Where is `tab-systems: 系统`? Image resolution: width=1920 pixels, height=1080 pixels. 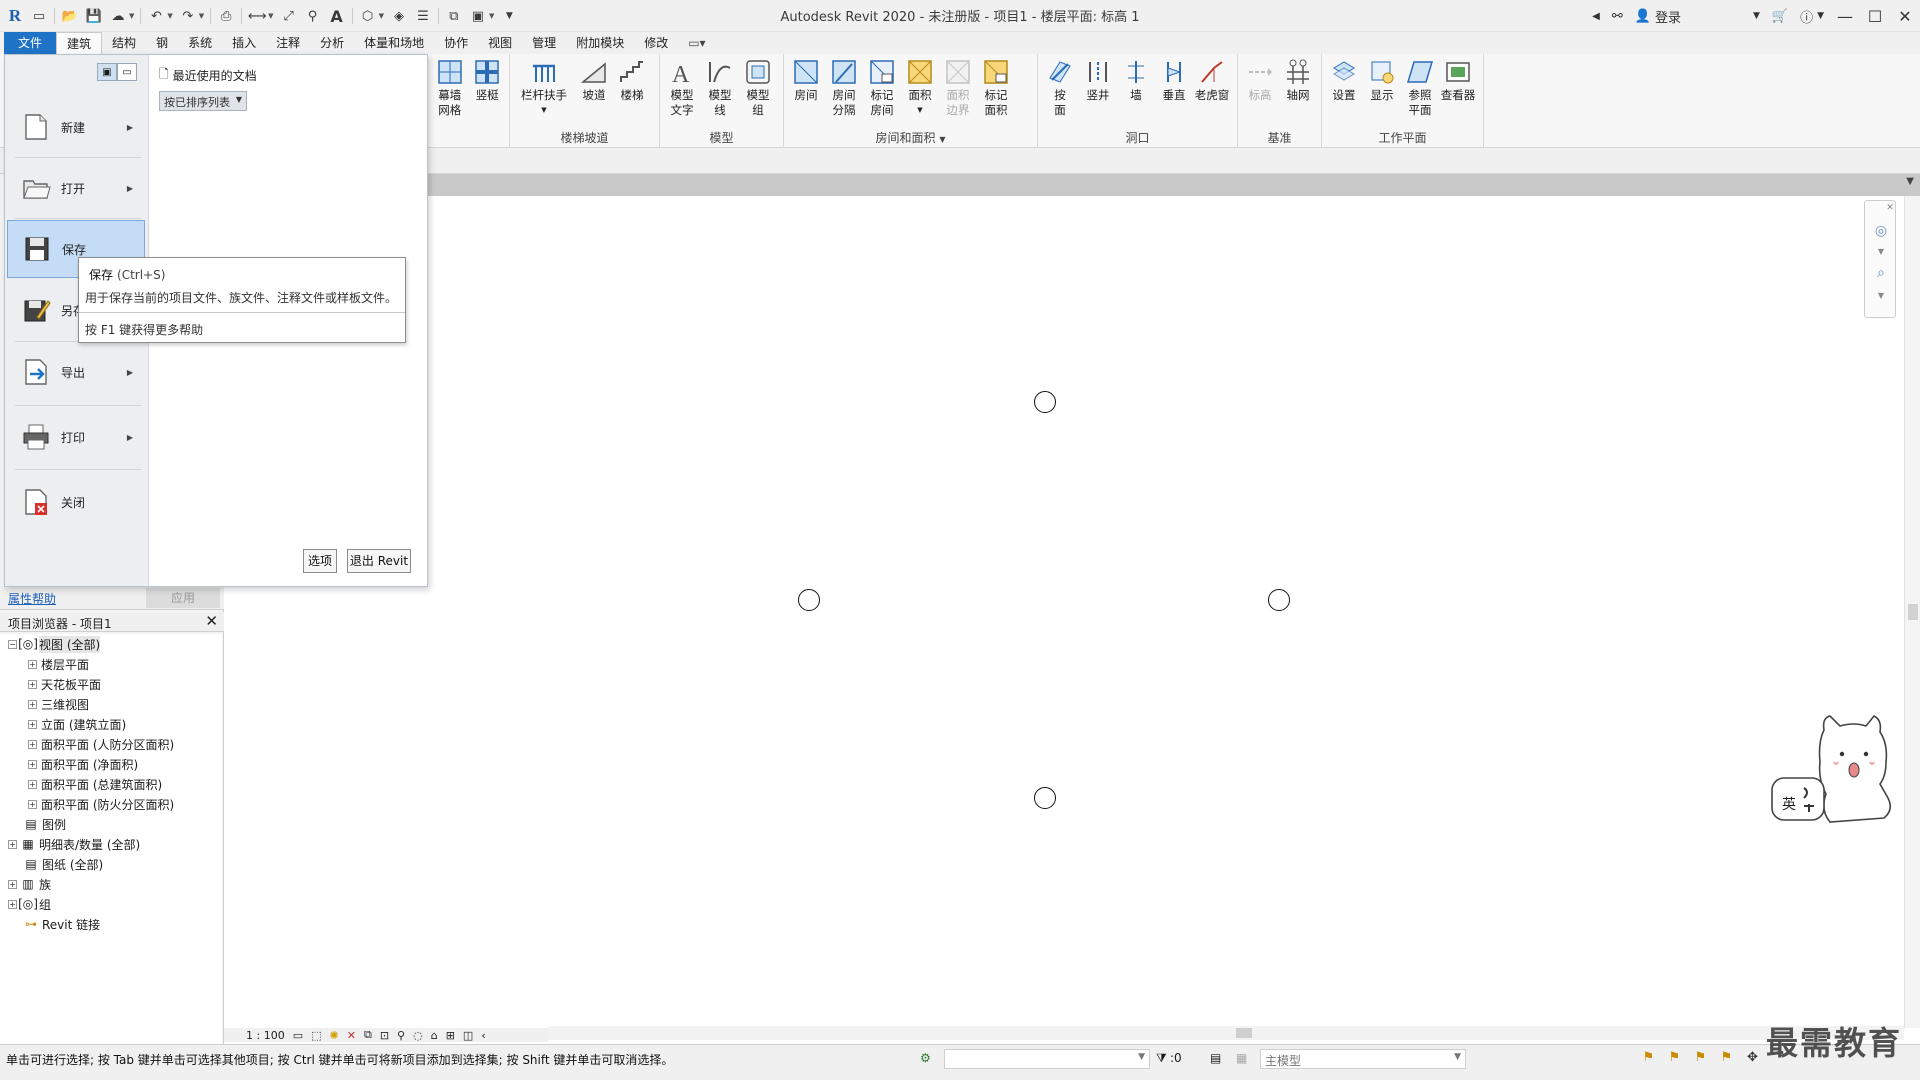
tab-systems: 系统 is located at coordinates (200, 43).